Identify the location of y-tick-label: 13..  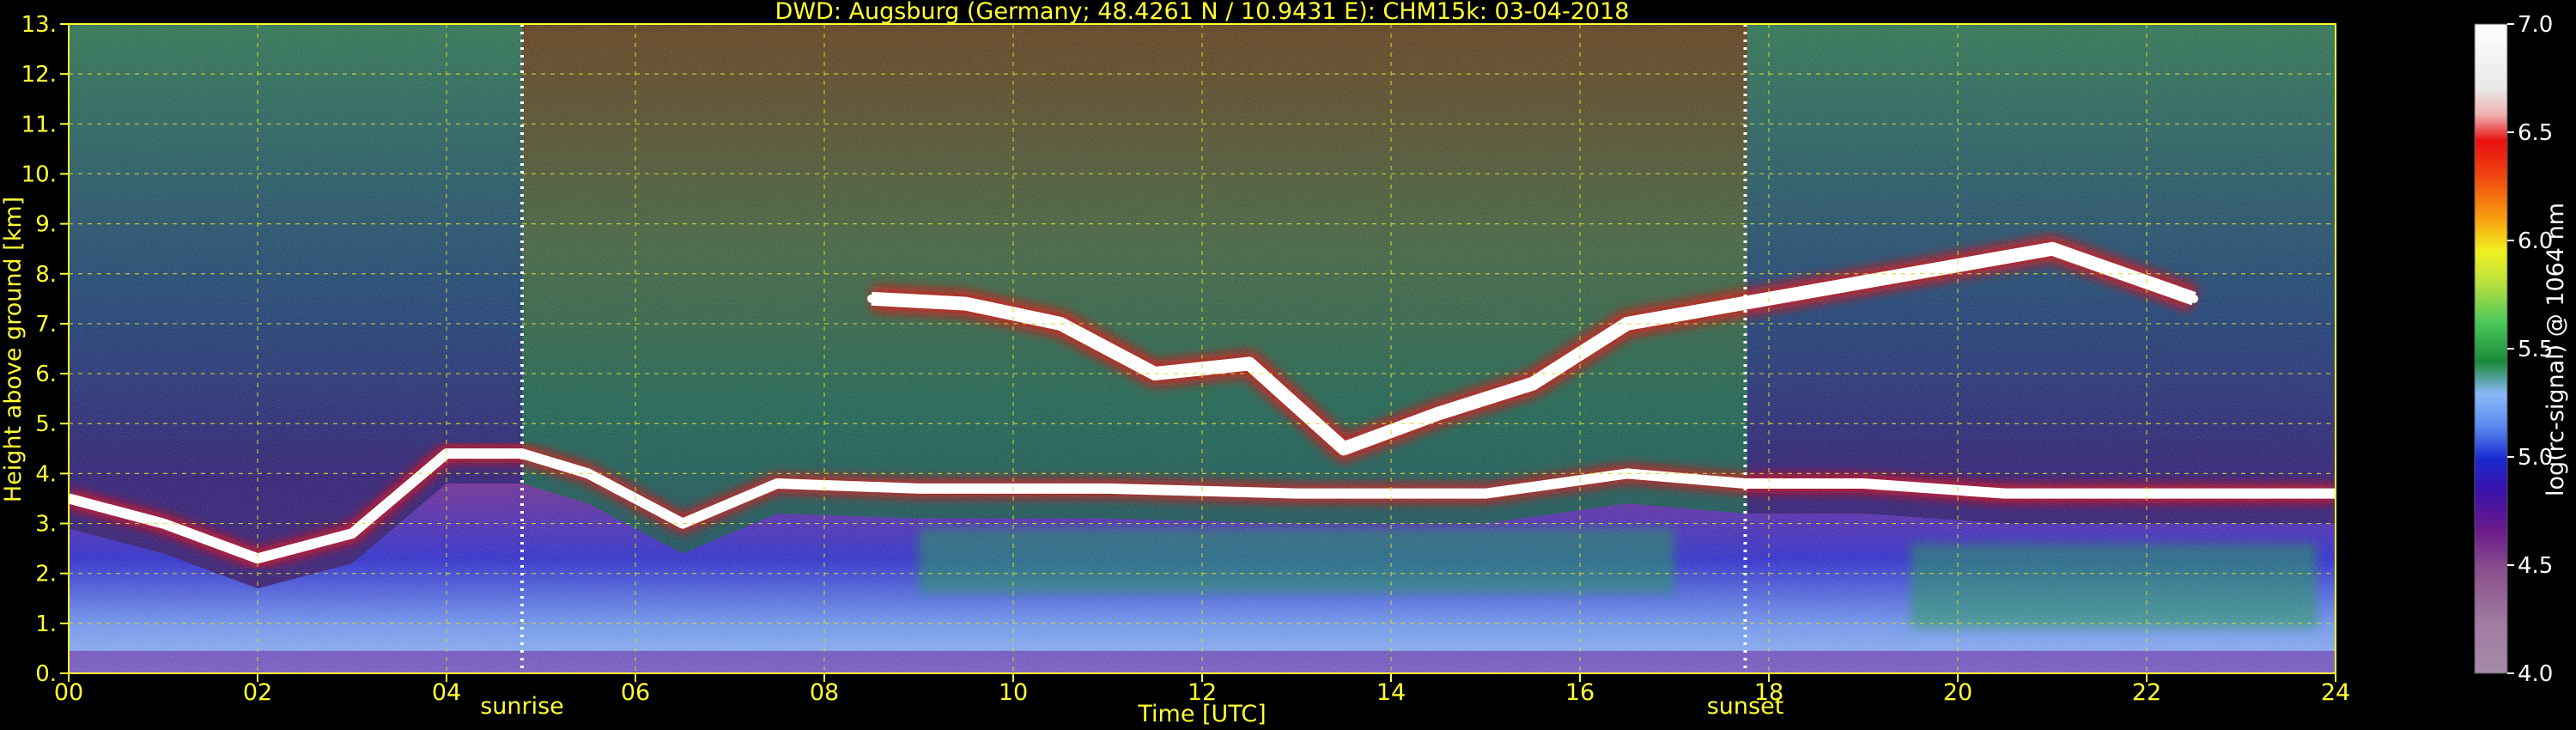
(39, 25).